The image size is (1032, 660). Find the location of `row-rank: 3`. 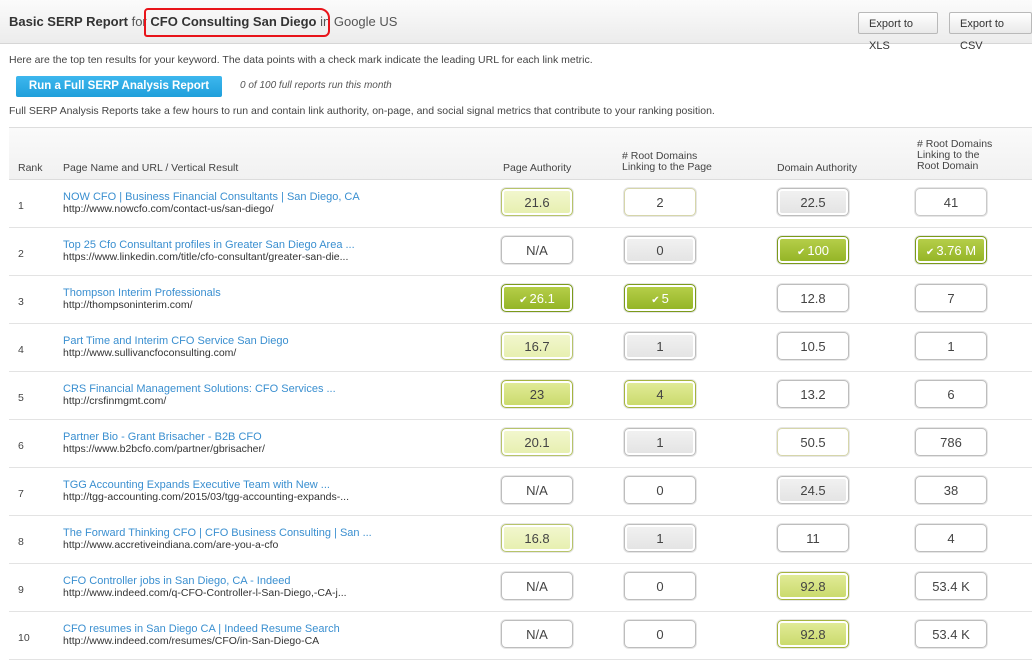

row-rank: 3 is located at coordinates (21, 302).